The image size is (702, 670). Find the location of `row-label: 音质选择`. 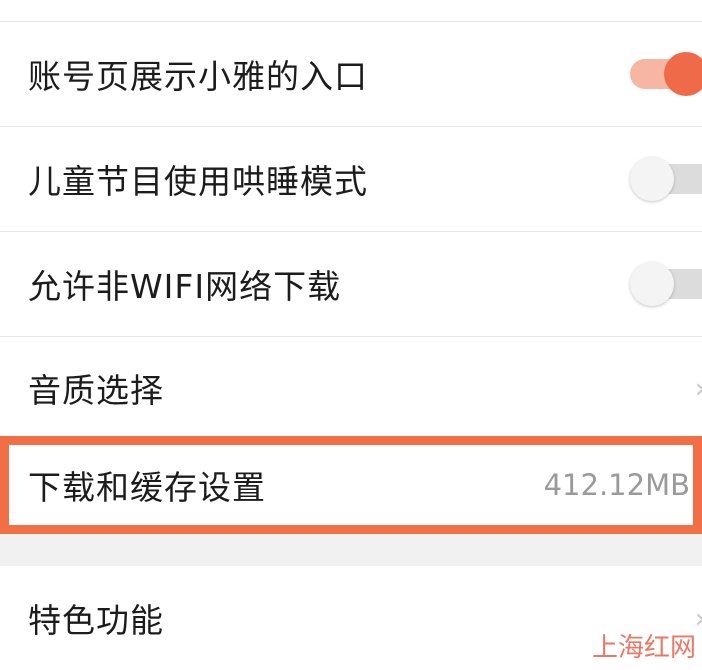

row-label: 音质选择 is located at coordinates (96, 390).